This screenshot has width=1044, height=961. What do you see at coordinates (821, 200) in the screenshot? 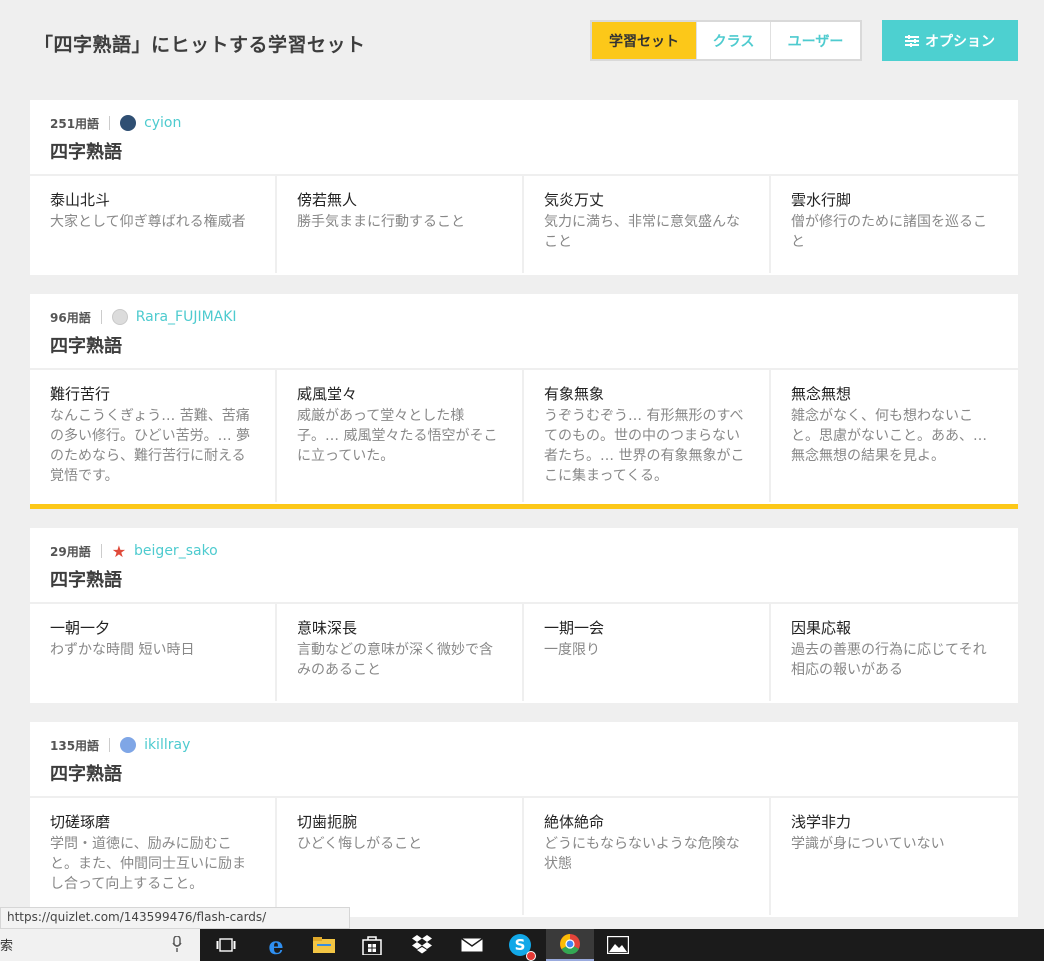
I see `term-word: 雲水行脚` at bounding box center [821, 200].